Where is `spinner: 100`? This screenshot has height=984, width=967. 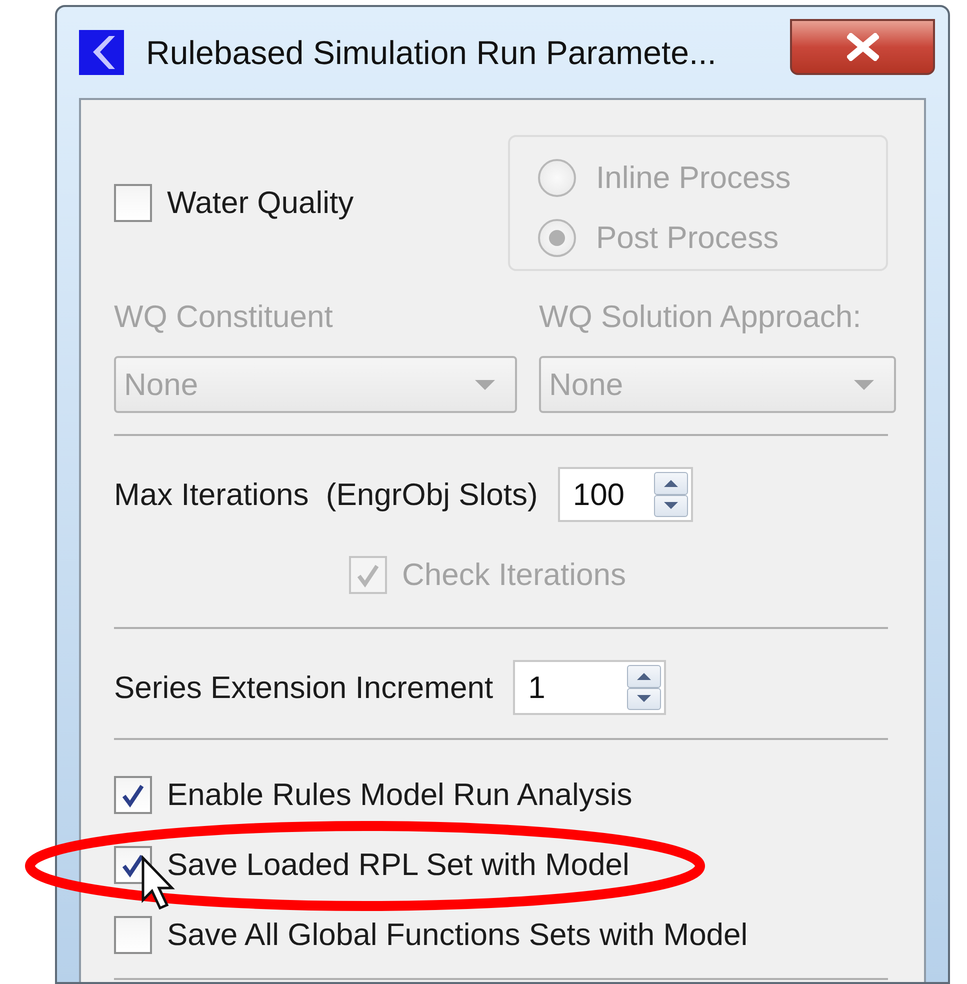
spinner: 100 is located at coordinates (625, 494).